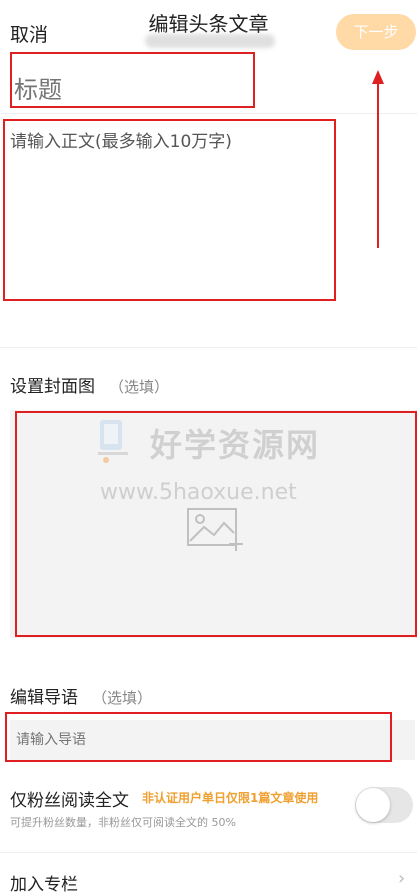 The image size is (417, 895). I want to click on annotation-box-title, so click(132, 80).